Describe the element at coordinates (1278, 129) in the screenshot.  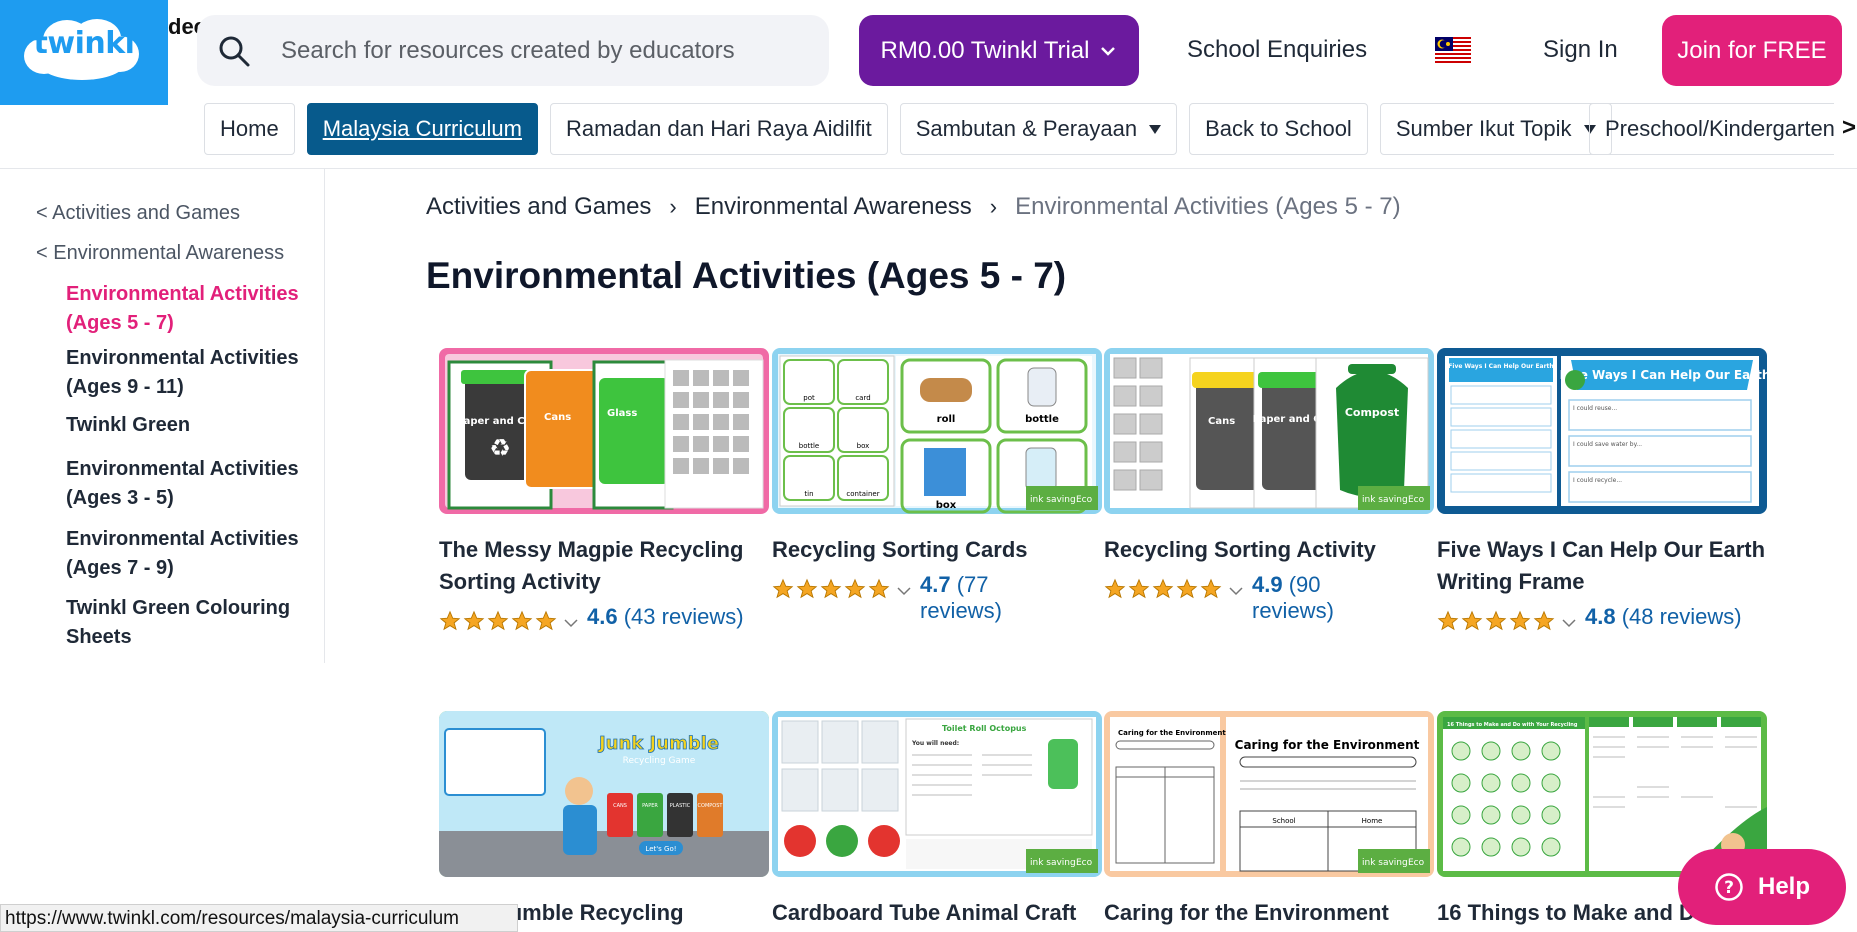
I see `nav-back-to-school: Back to School` at that location.